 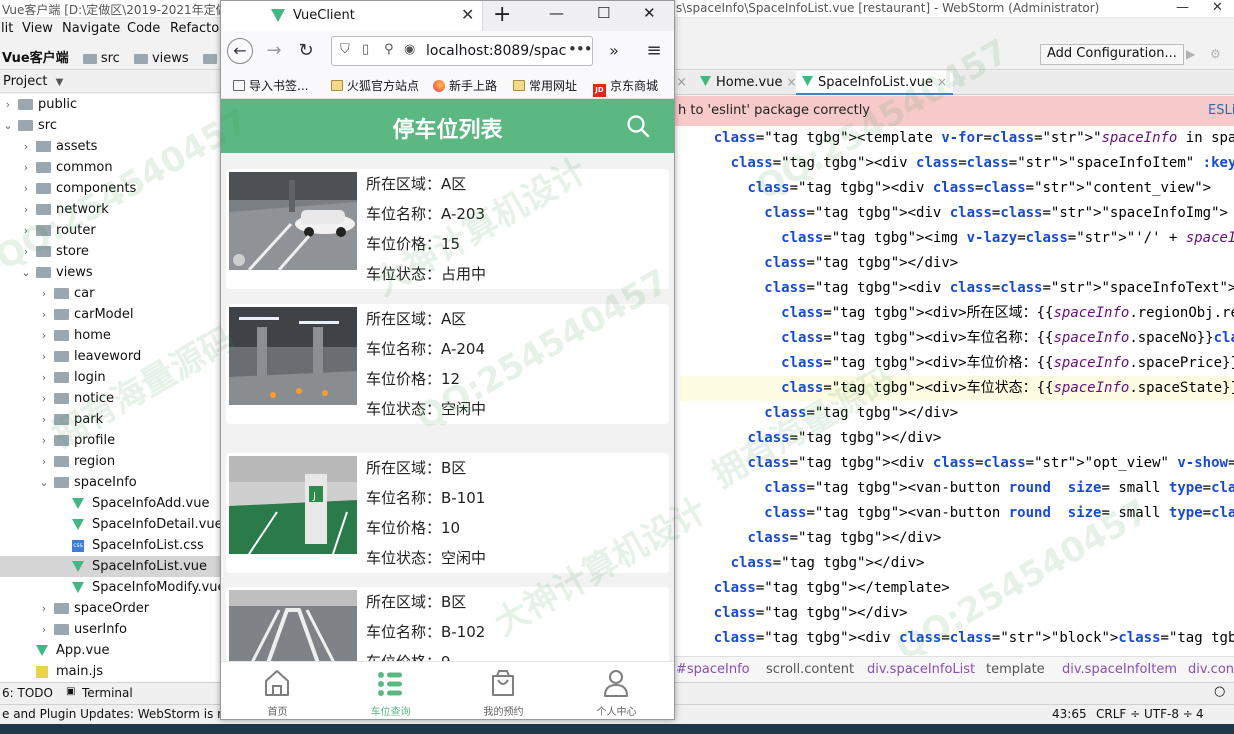 I want to click on terminal-tool-button: Terminal, so click(x=107, y=693).